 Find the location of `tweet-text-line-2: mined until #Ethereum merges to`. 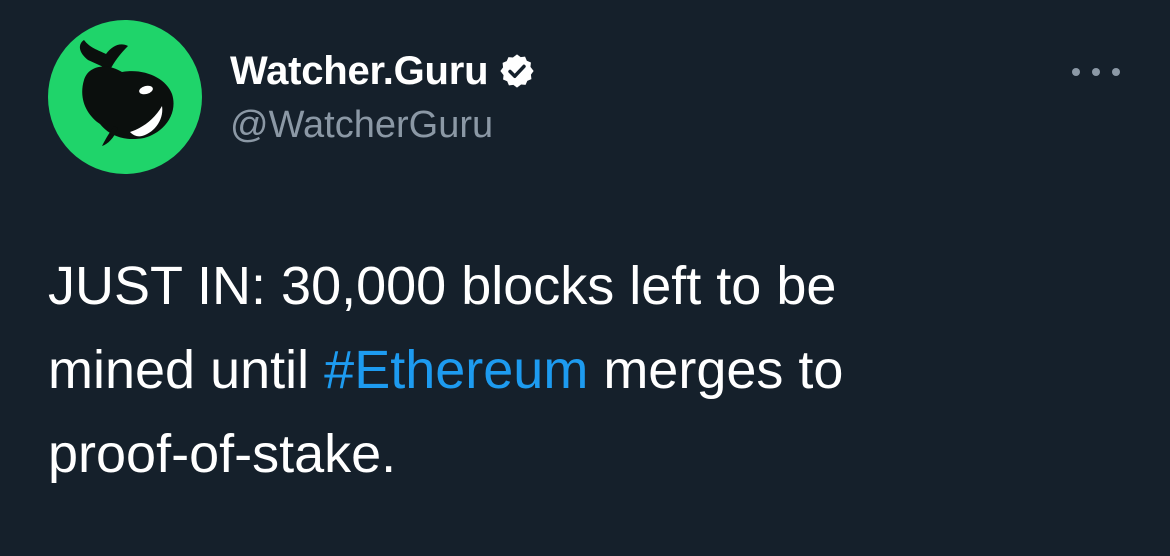

tweet-text-line-2: mined until #Ethereum merges to is located at coordinates (588, 370).